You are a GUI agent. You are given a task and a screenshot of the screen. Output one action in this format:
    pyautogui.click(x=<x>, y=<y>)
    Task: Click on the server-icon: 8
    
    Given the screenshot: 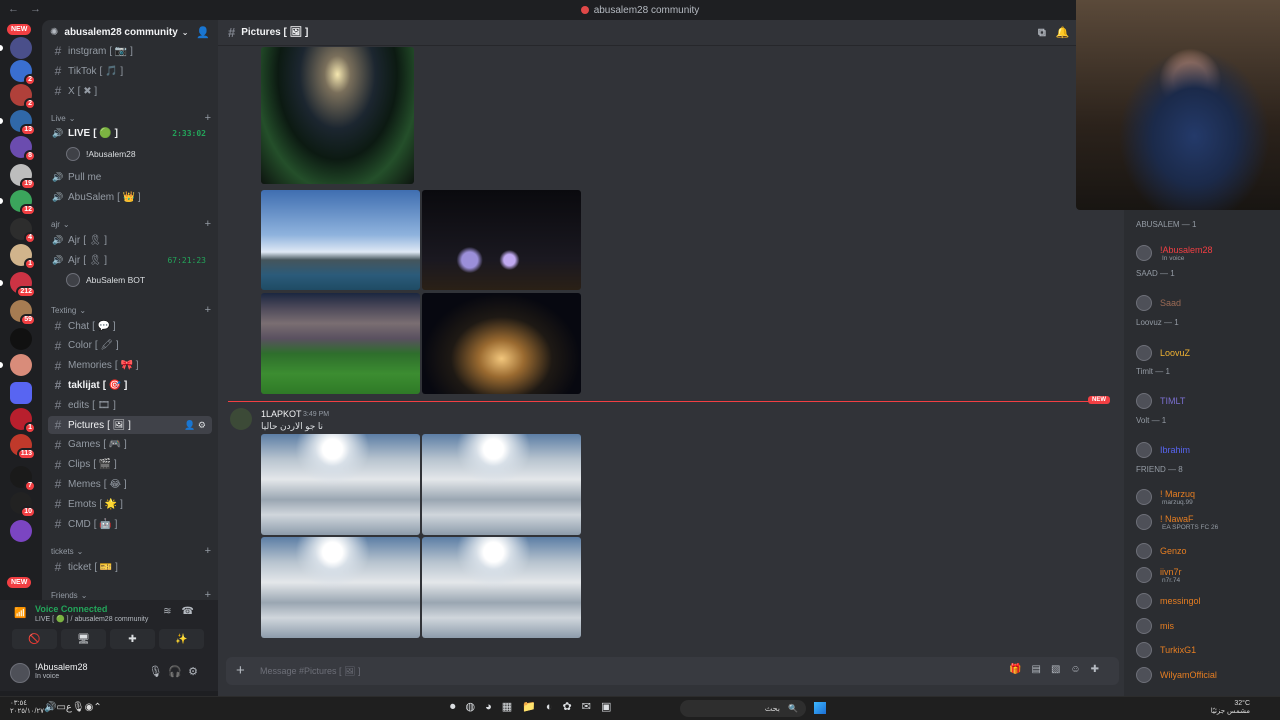 What is the action you would take?
    pyautogui.click(x=23, y=149)
    